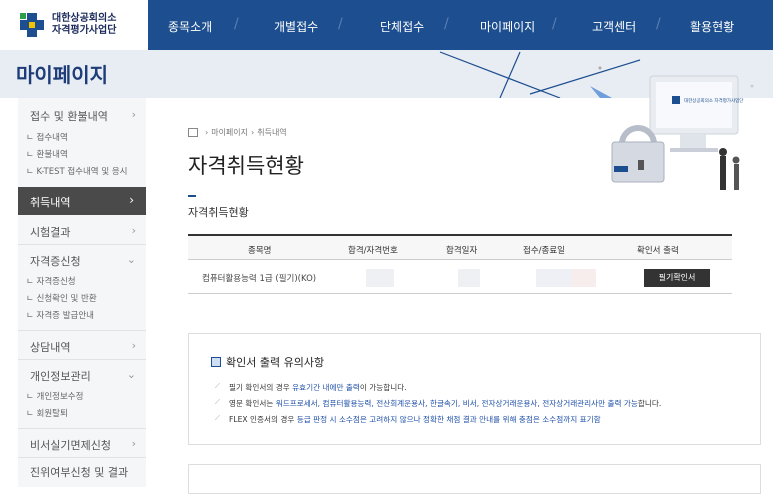 This screenshot has height=494, width=773. What do you see at coordinates (713, 100) in the screenshot?
I see `banner-logo-text: 대한상공회의소 자격평가사업단` at bounding box center [713, 100].